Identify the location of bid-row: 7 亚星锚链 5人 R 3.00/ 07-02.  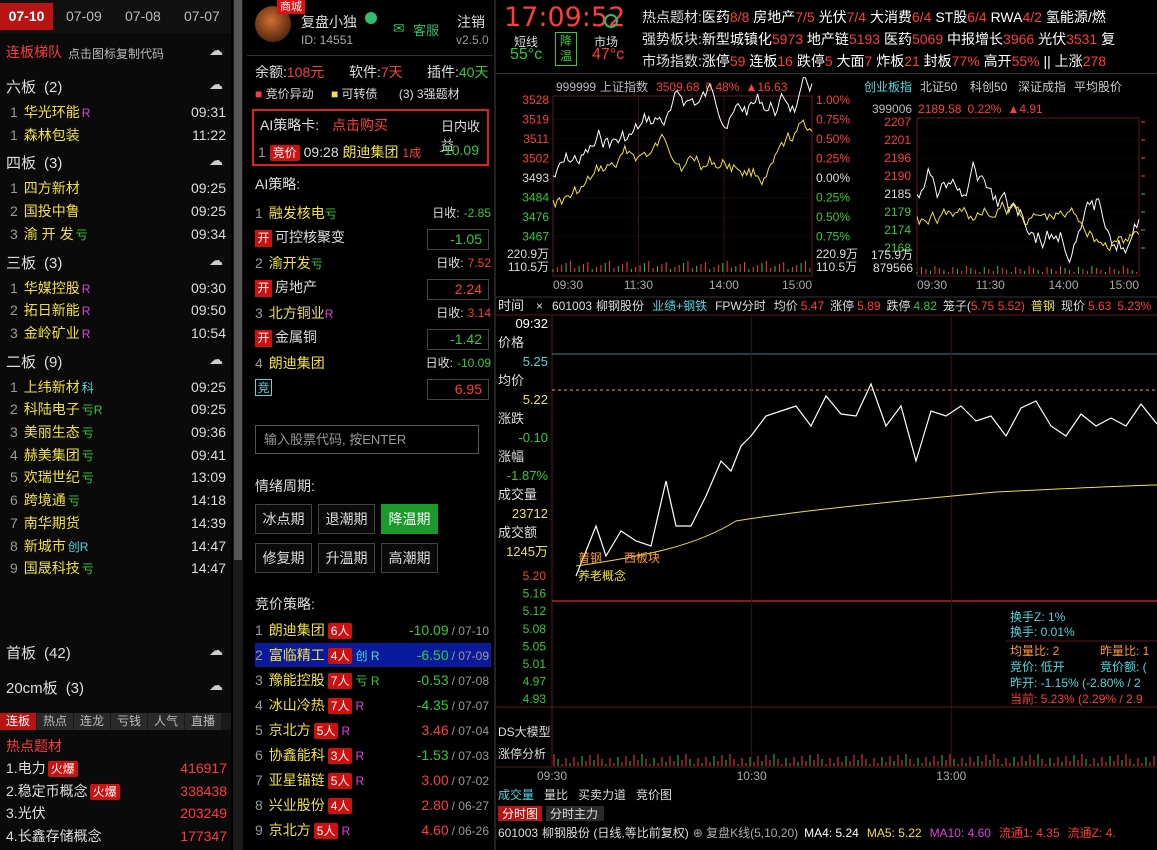
(373, 780).